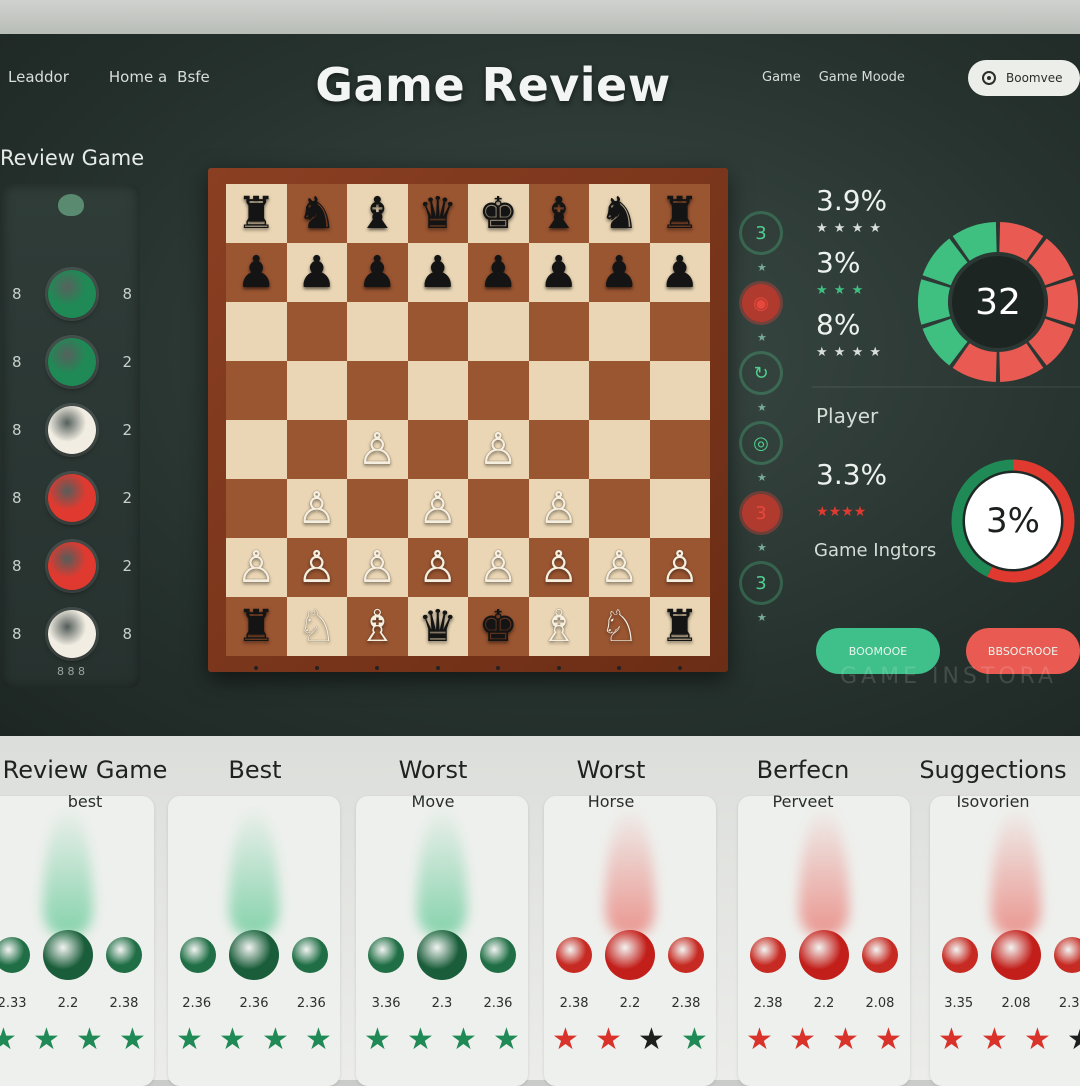  Describe the element at coordinates (77, 941) in the screenshot. I see `review-card: 2.33 2.2 2.38 ★ ★ ★ ★` at that location.